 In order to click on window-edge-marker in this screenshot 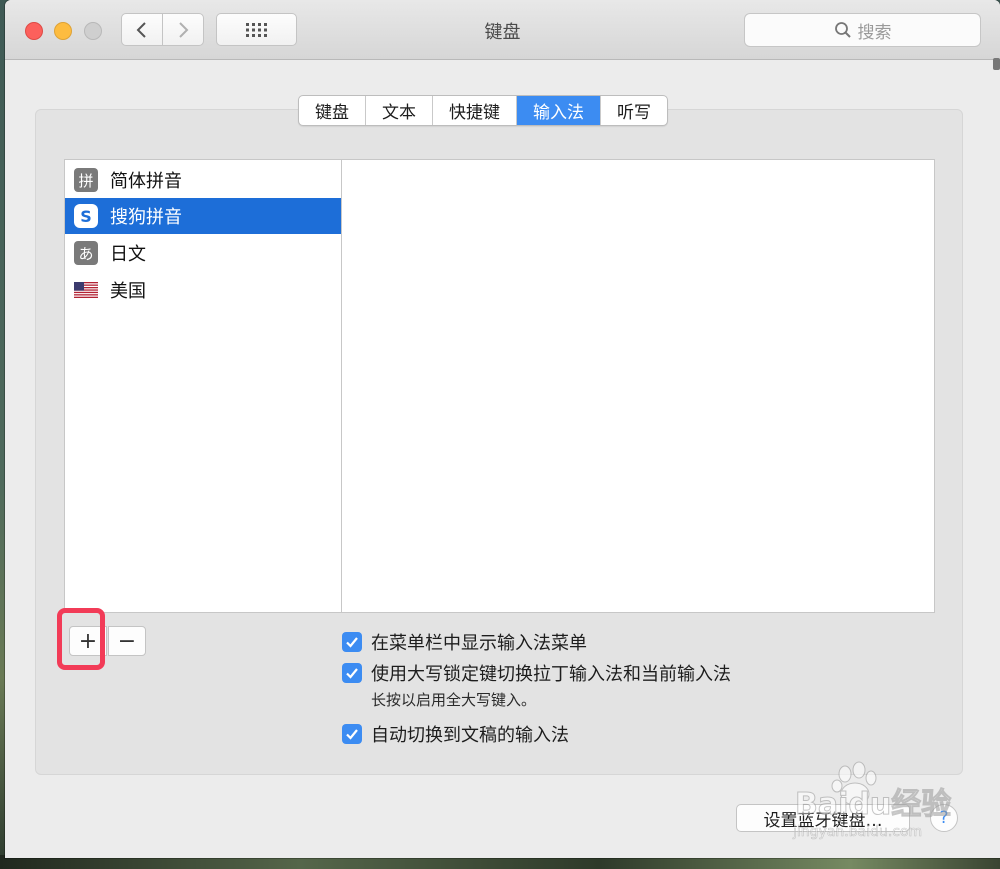, I will do `click(996, 64)`.